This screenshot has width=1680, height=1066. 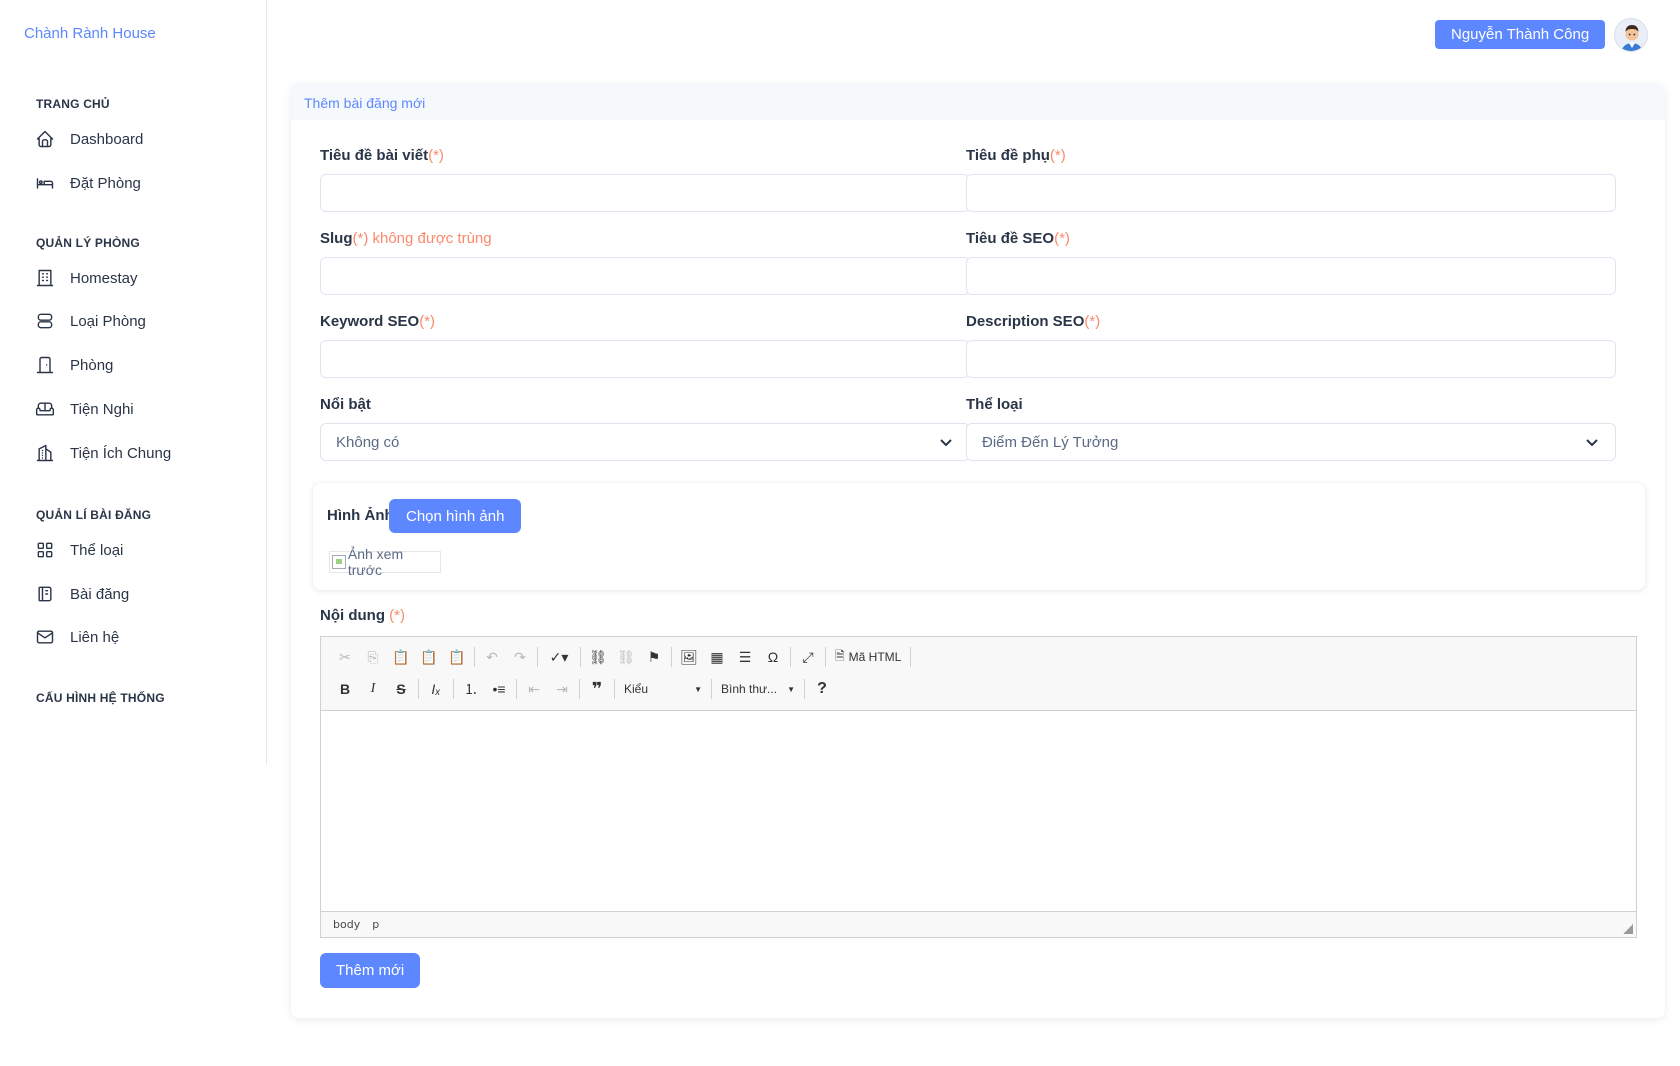 I want to click on paste-text-icon: 📋, so click(x=429, y=657).